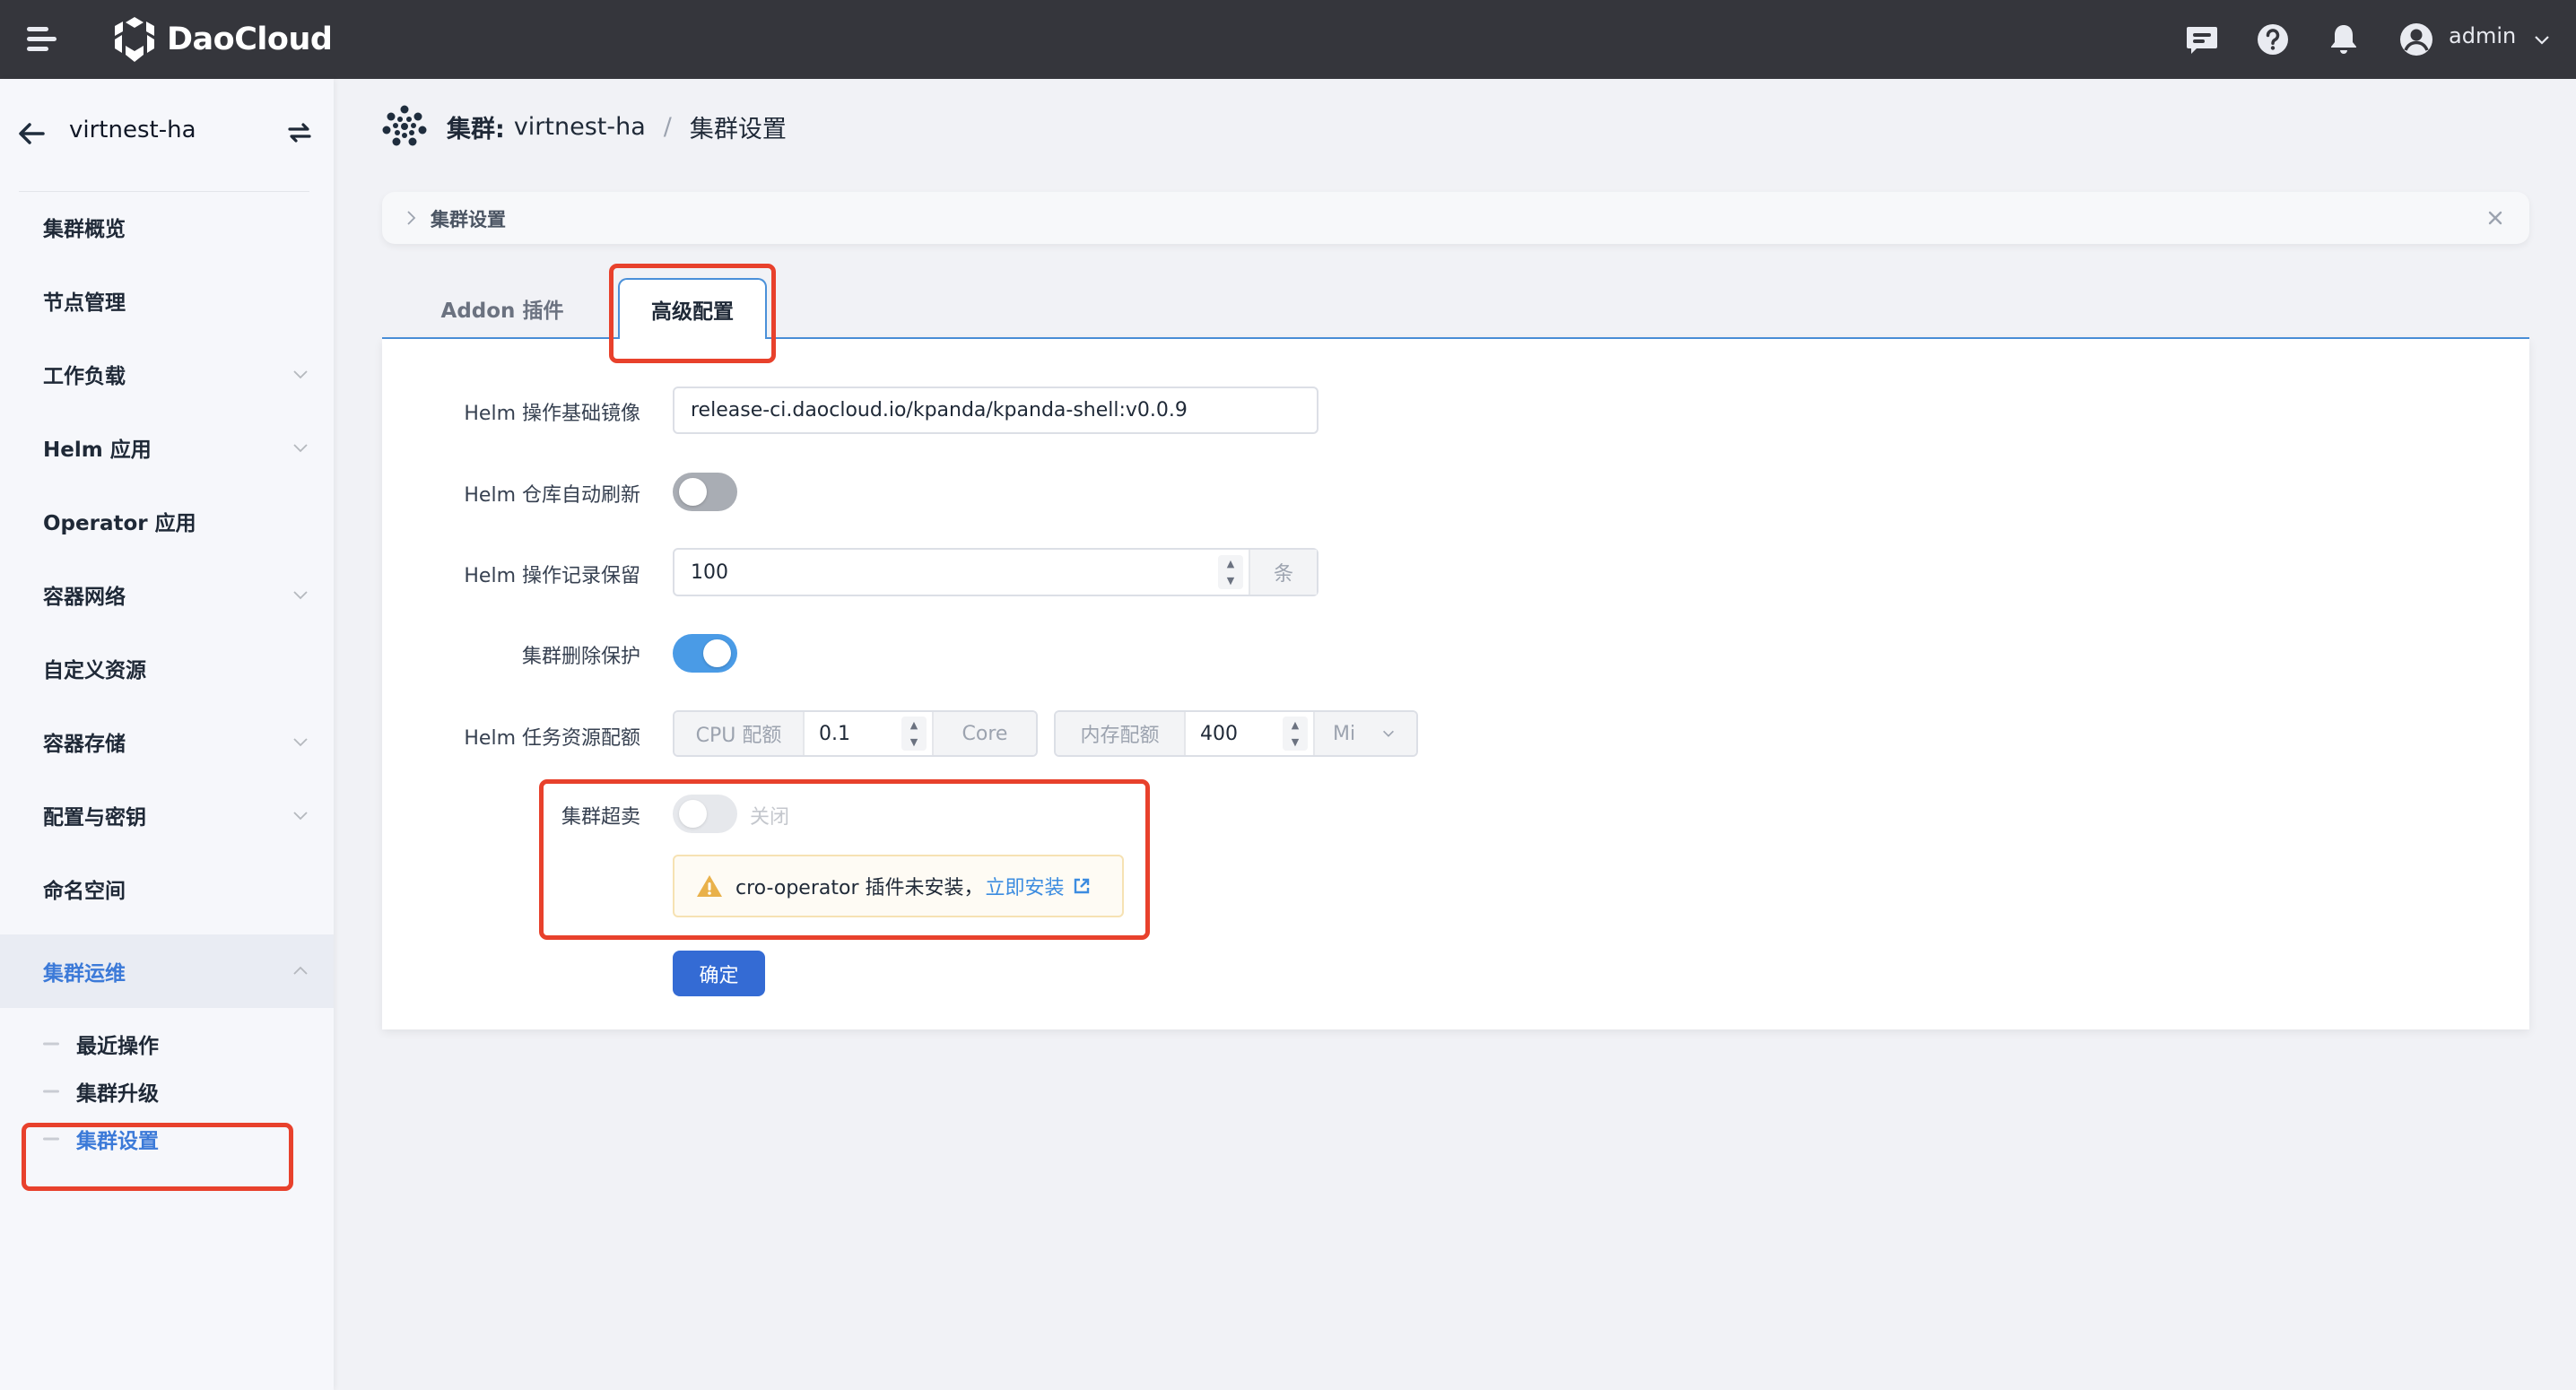  What do you see at coordinates (1364, 733) in the screenshot?
I see `memory-unit-select: Mi` at bounding box center [1364, 733].